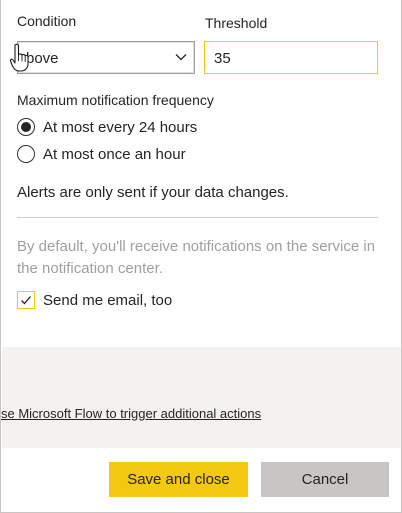  I want to click on send-email-label: Send me email, too, so click(108, 300).